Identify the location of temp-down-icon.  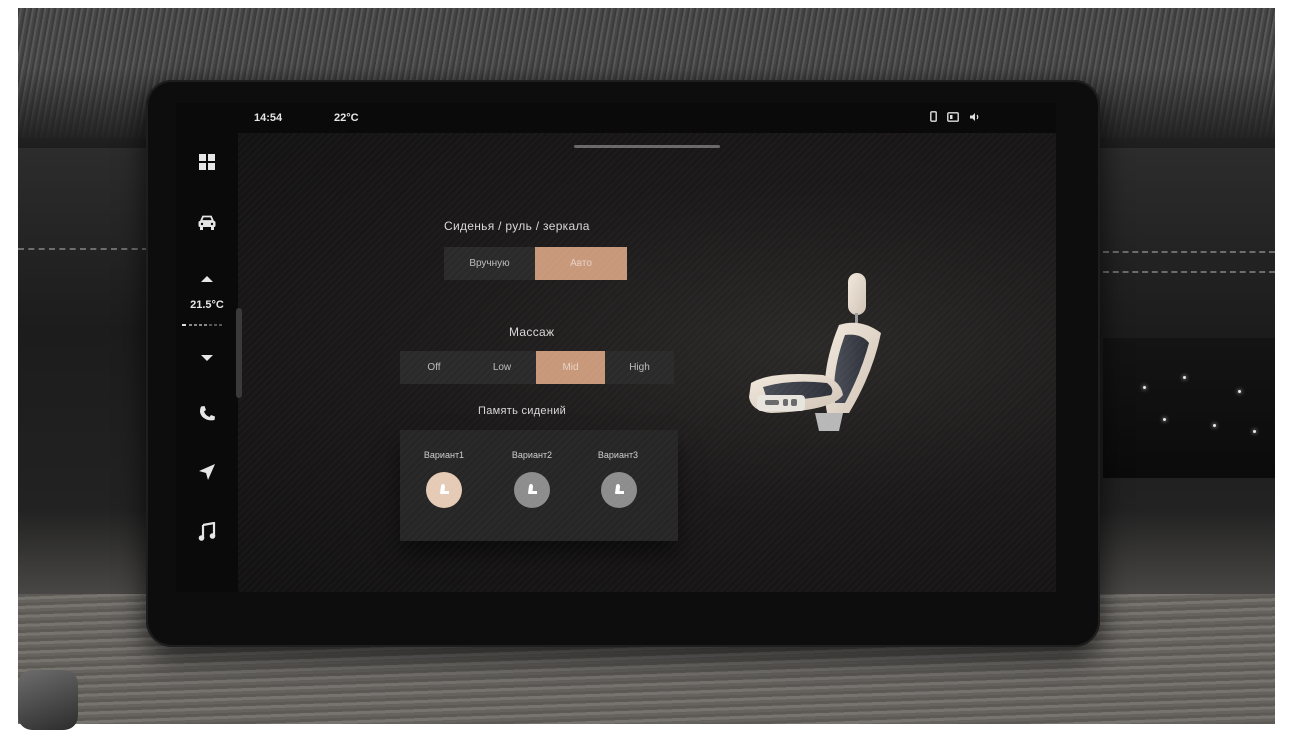
(207, 357).